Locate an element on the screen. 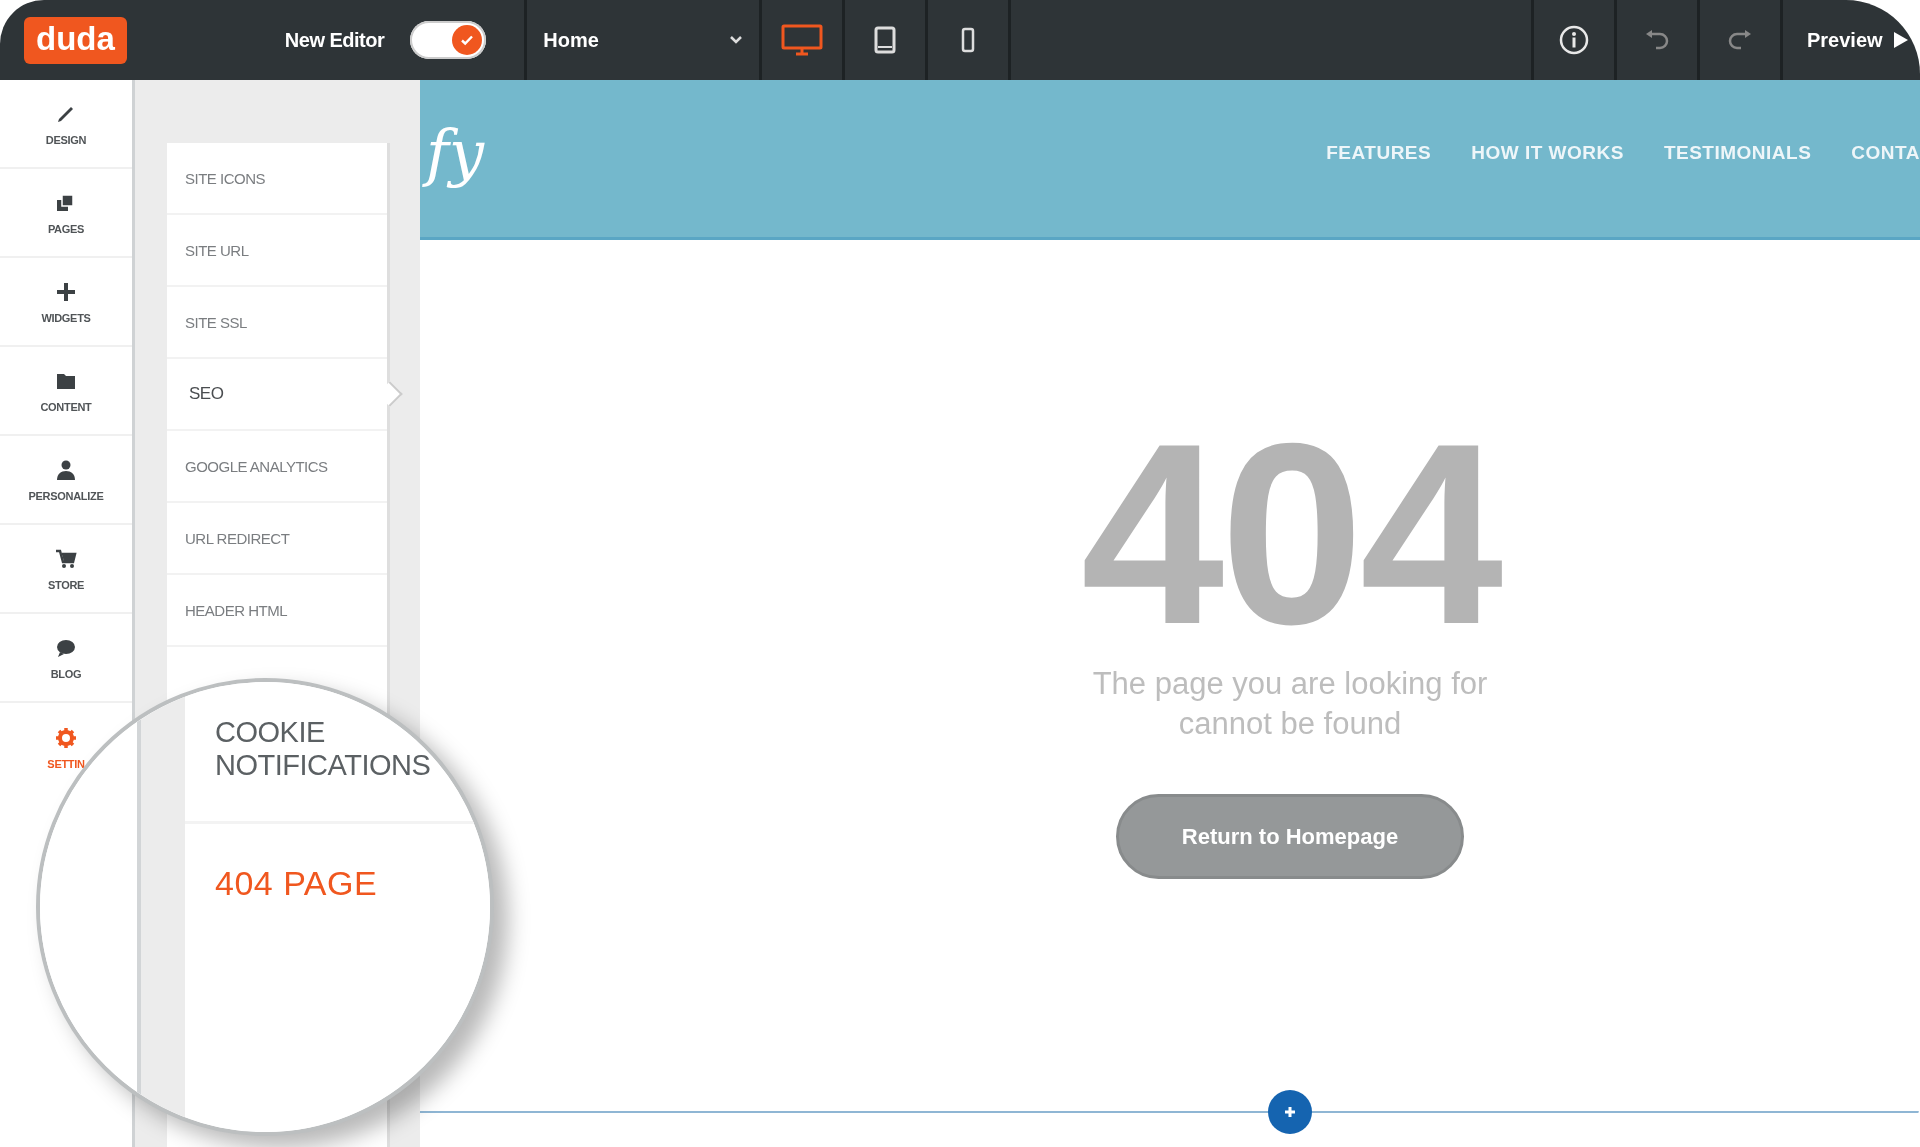  sidebar-item-label: STORE is located at coordinates (66, 584).